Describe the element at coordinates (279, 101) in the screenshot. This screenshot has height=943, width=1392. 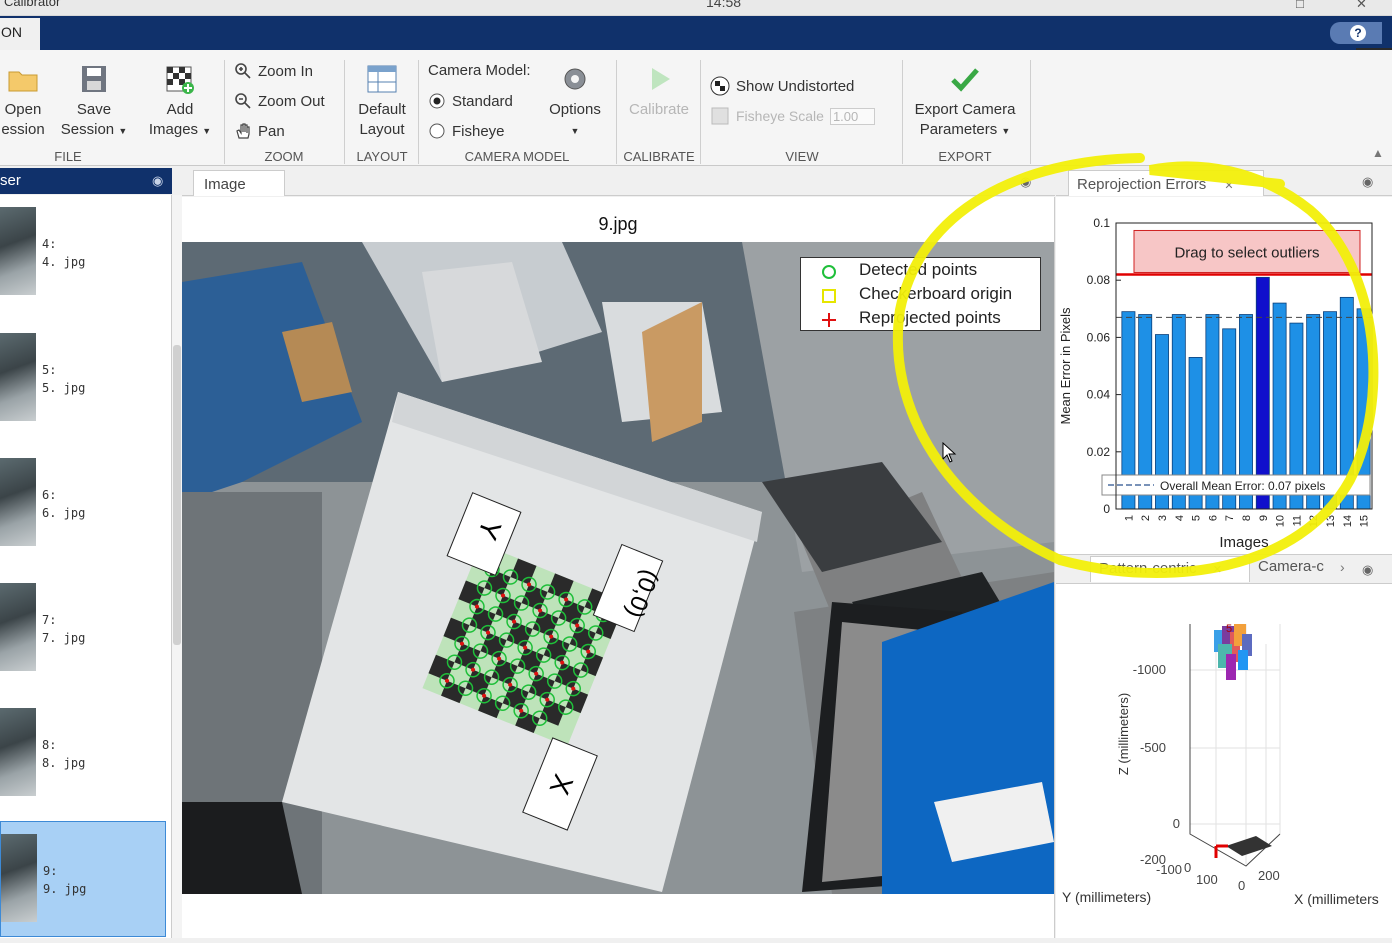
I see `zoom-out-button: Zoom Out` at that location.